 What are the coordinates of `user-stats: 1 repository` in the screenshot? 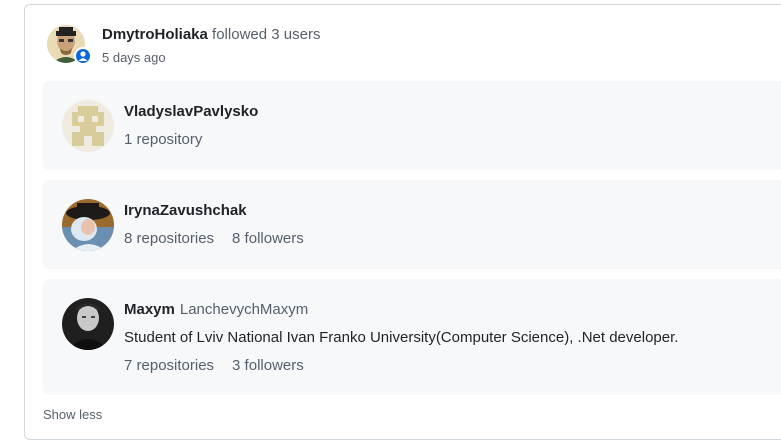 It's located at (163, 139).